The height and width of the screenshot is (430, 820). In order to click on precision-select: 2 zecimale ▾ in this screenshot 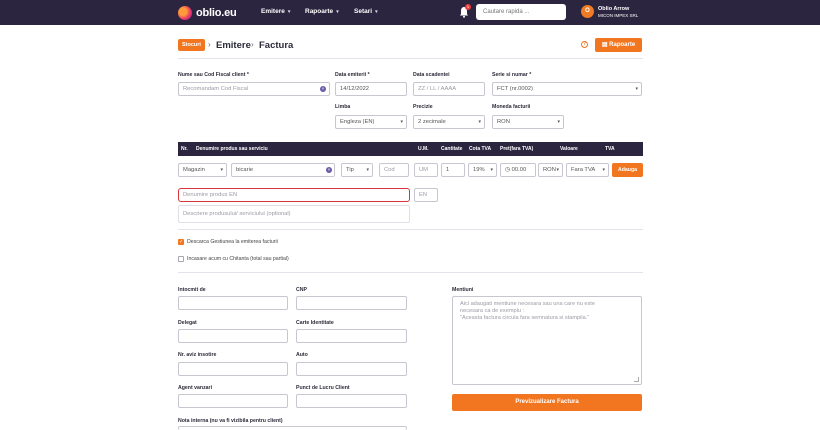, I will do `click(449, 122)`.